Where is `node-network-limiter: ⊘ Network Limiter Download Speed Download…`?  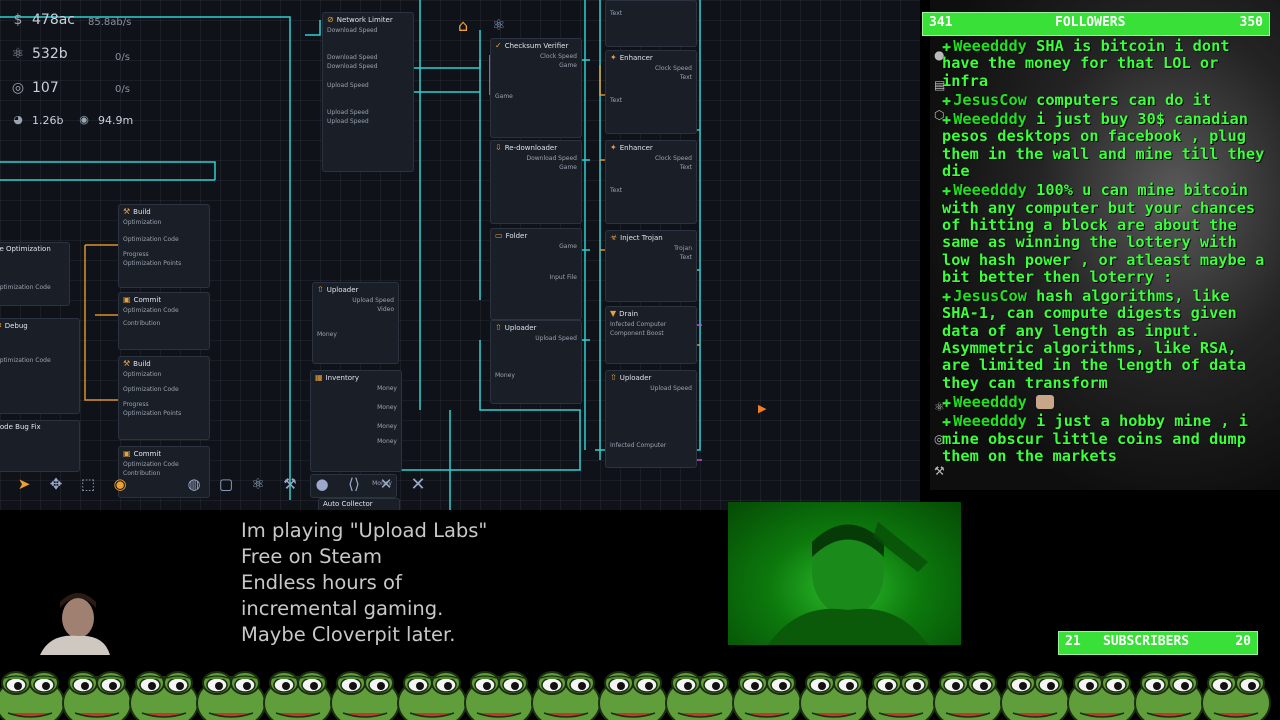
node-network-limiter: ⊘ Network Limiter Download Speed Download… is located at coordinates (368, 92).